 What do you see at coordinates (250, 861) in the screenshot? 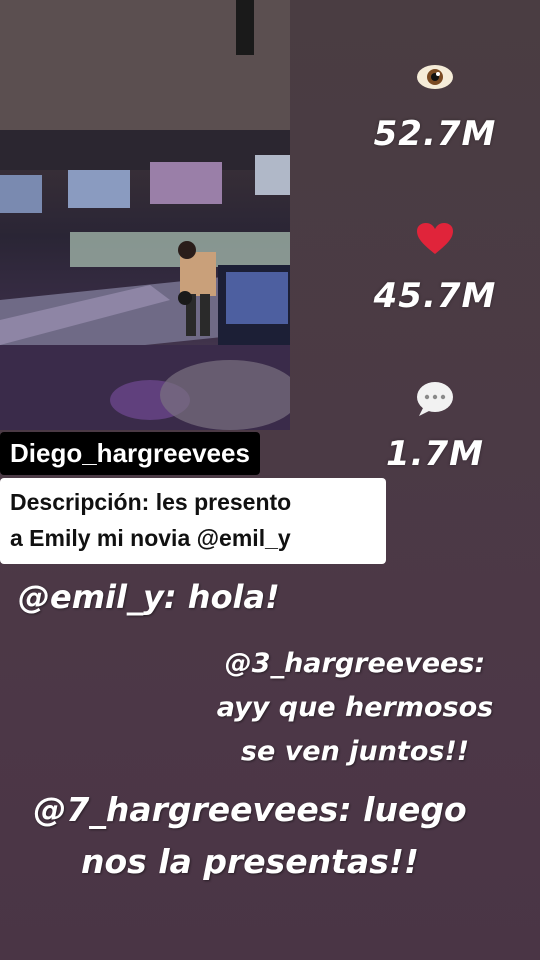
I see `comment-line: nos la presentas!!` at bounding box center [250, 861].